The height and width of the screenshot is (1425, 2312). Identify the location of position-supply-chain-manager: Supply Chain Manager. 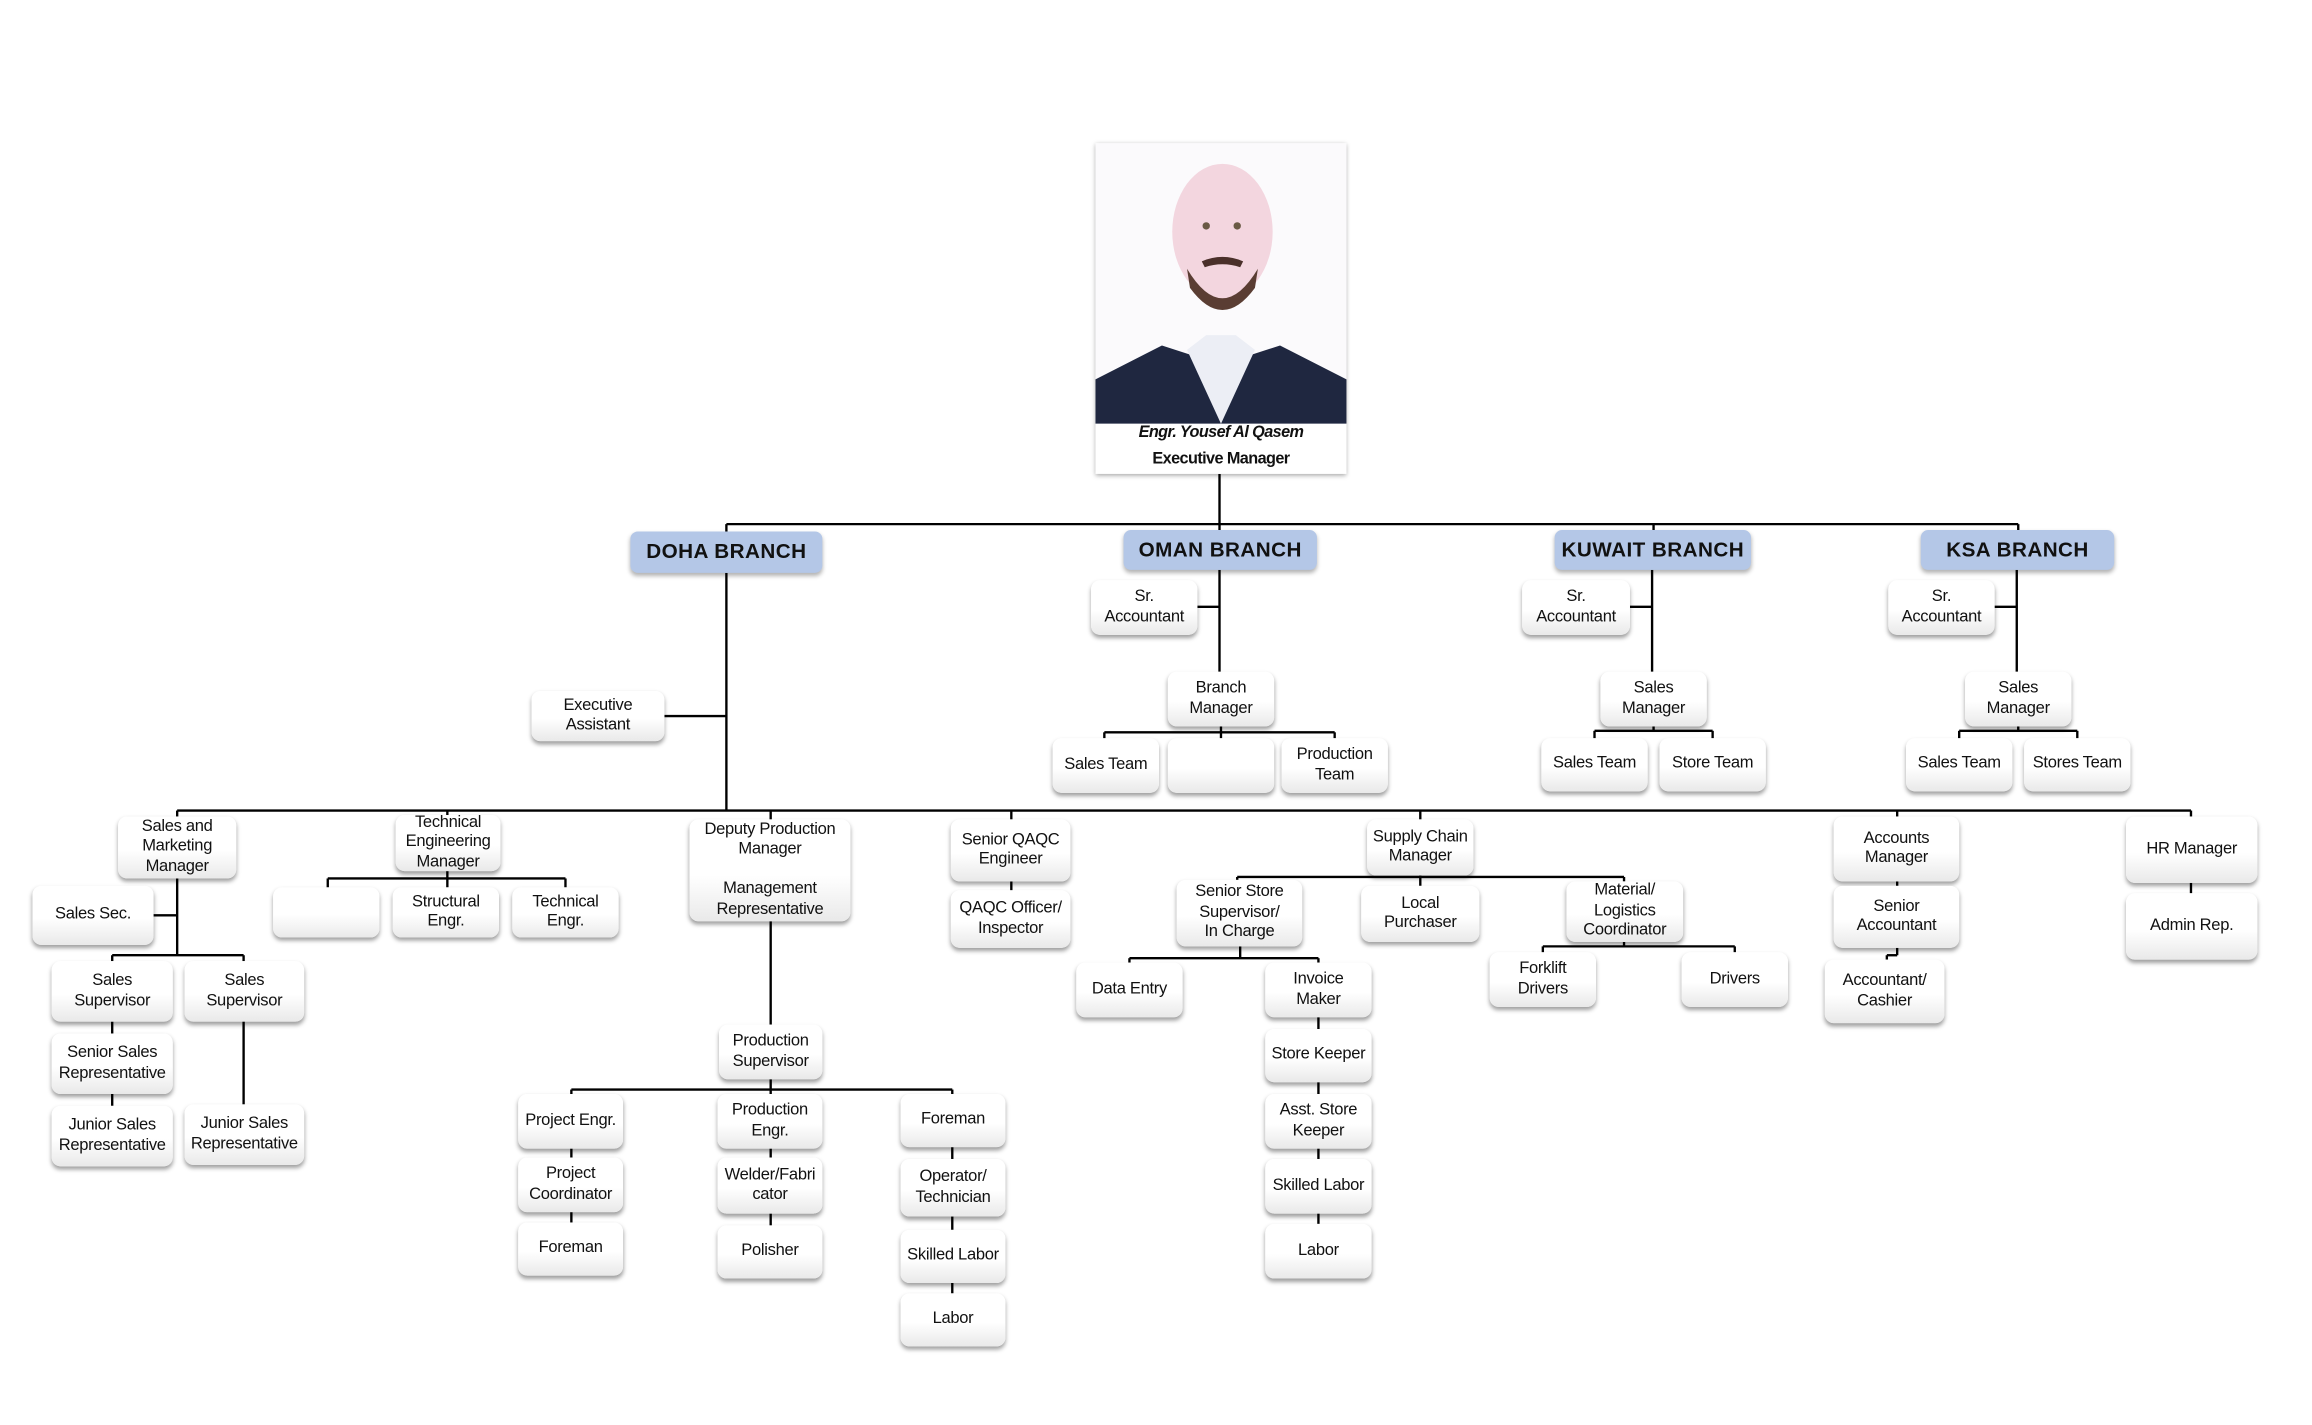
(1420, 847).